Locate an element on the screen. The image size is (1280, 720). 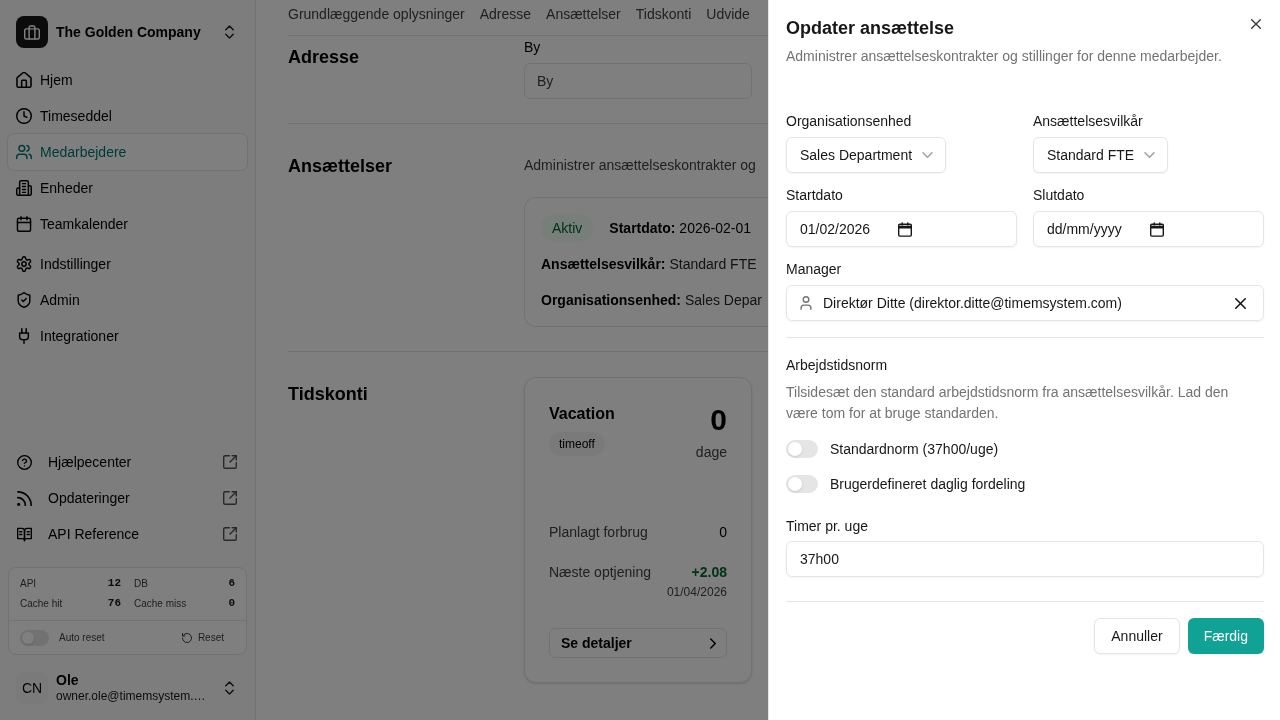
nav-item: Integrationer is located at coordinates (127, 336).